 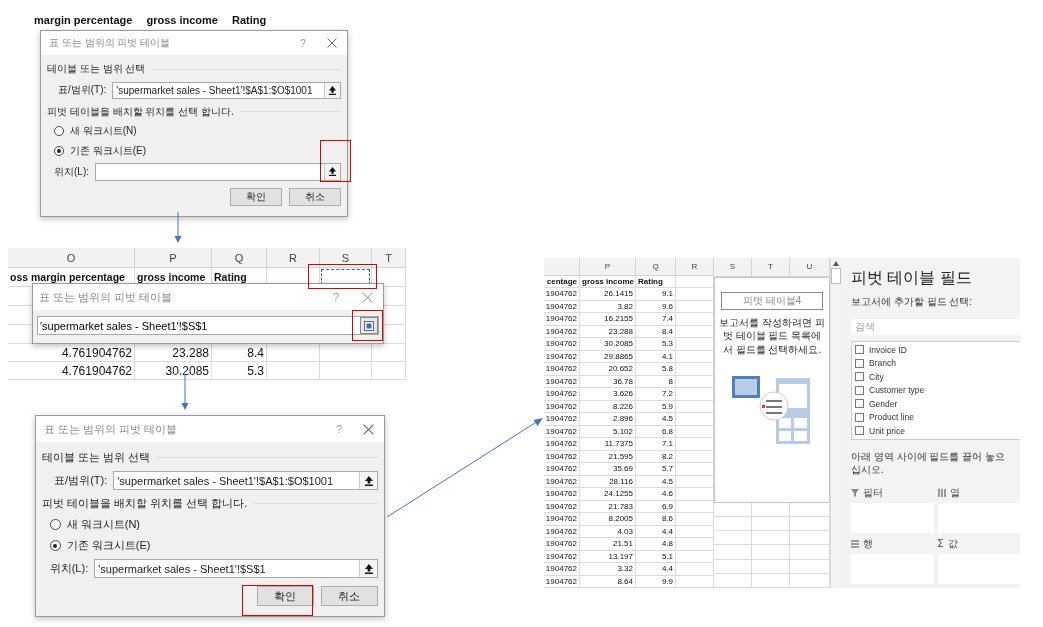 I want to click on location-field: 'supermarket sales - Sheet1'!$S$1, so click(x=236, y=569).